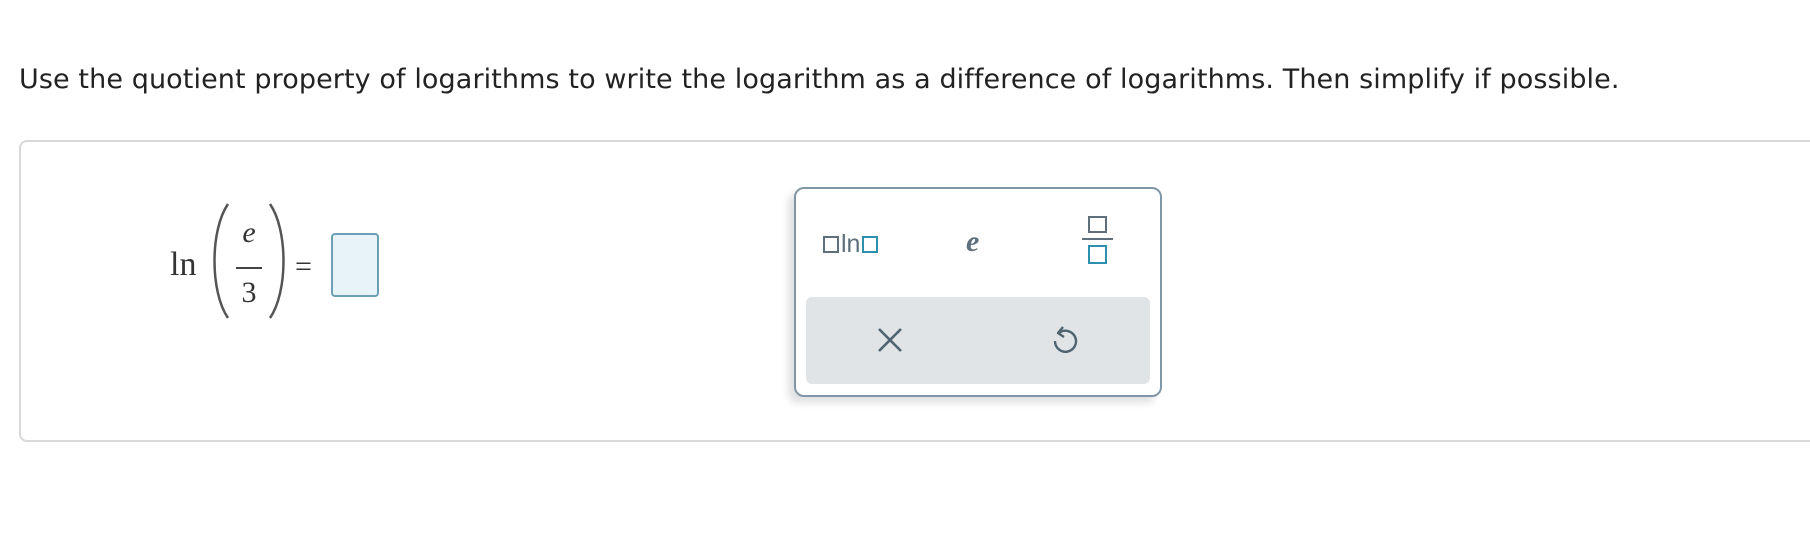 Image resolution: width=1810 pixels, height=544 pixels. Describe the element at coordinates (1097, 244) in the screenshot. I see `fraction-template-button` at that location.